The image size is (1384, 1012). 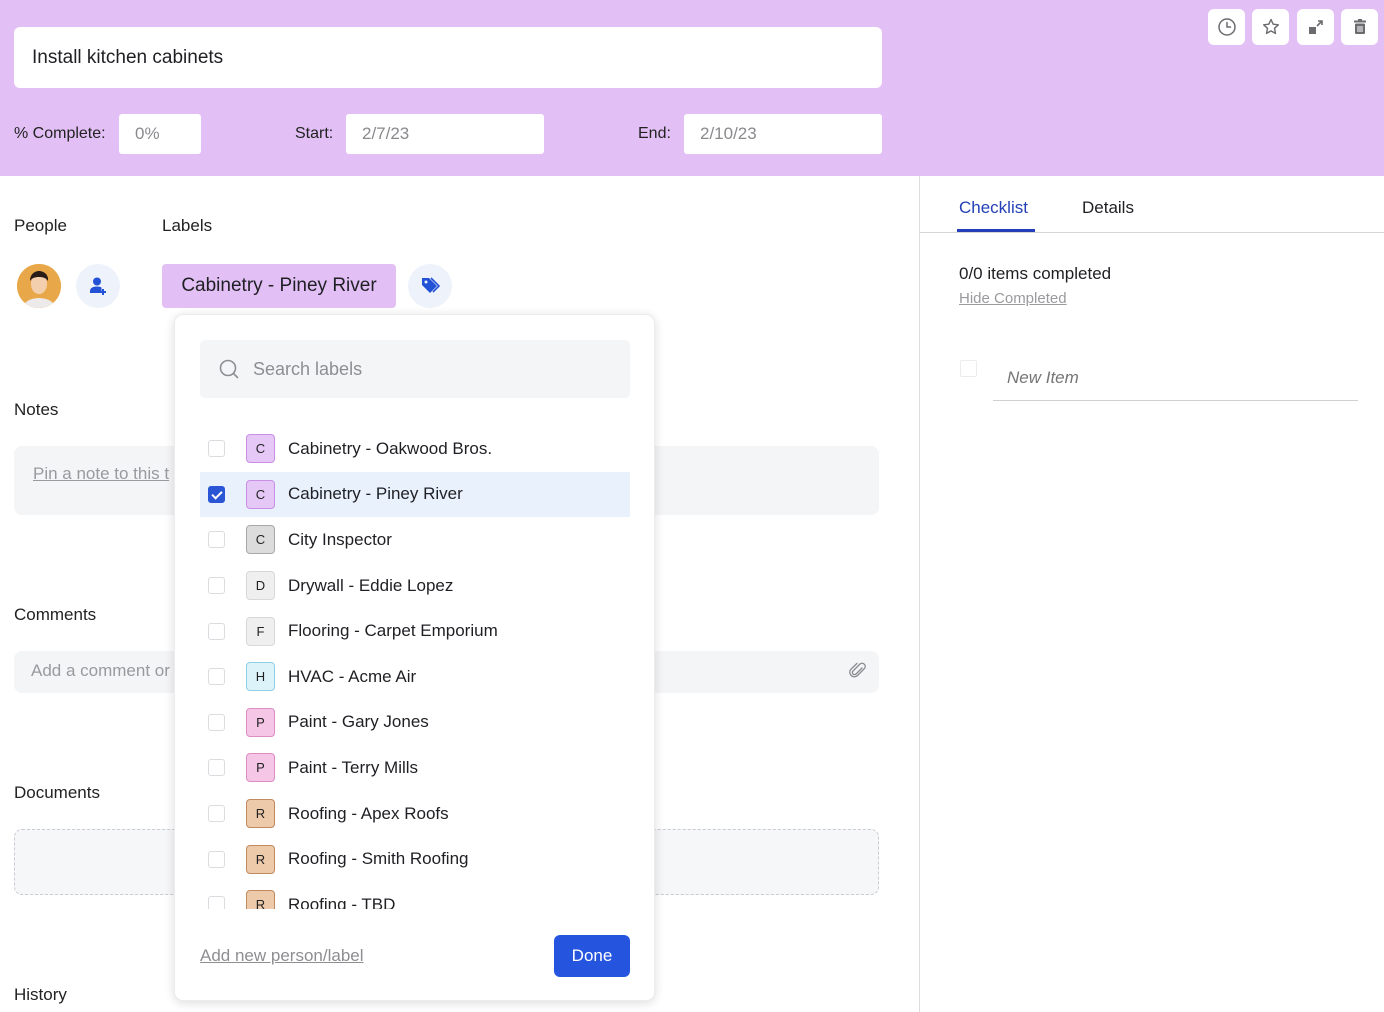 I want to click on panel-divider, so click(x=919, y=594).